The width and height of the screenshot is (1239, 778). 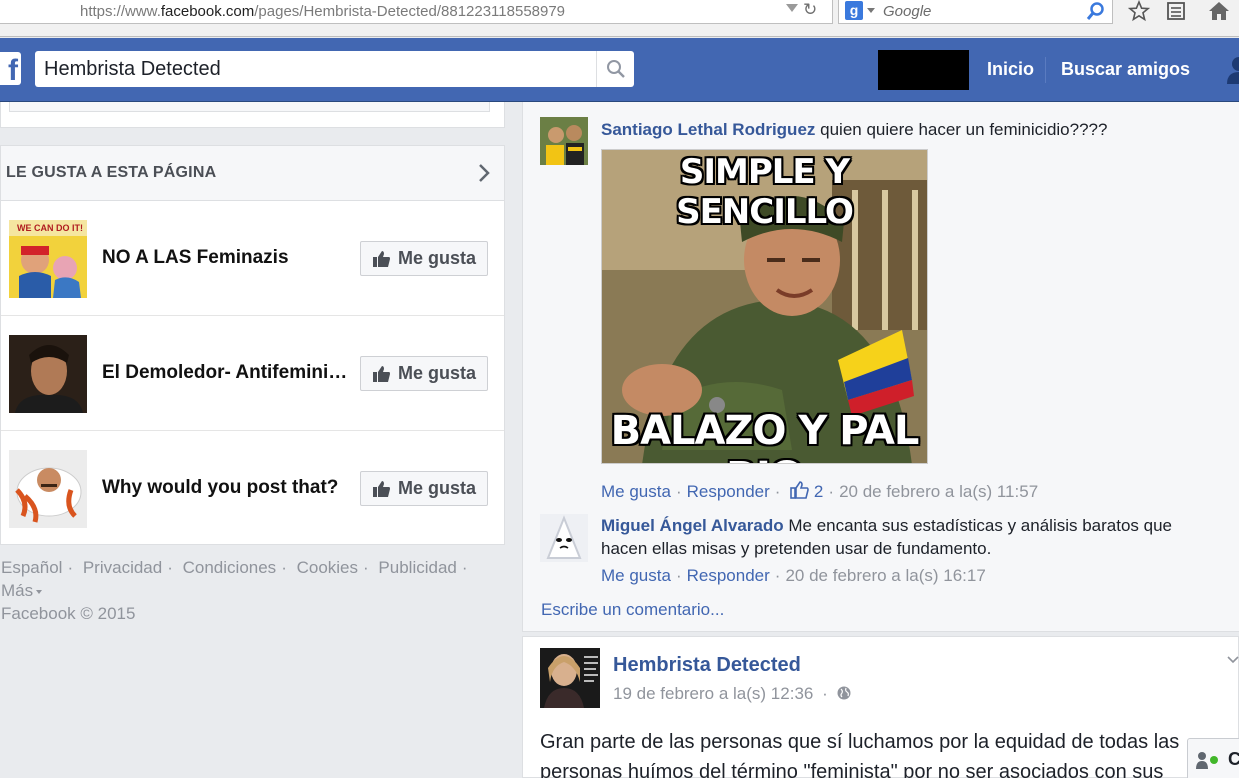 I want to click on footer-link-language: Español, so click(x=31, y=567).